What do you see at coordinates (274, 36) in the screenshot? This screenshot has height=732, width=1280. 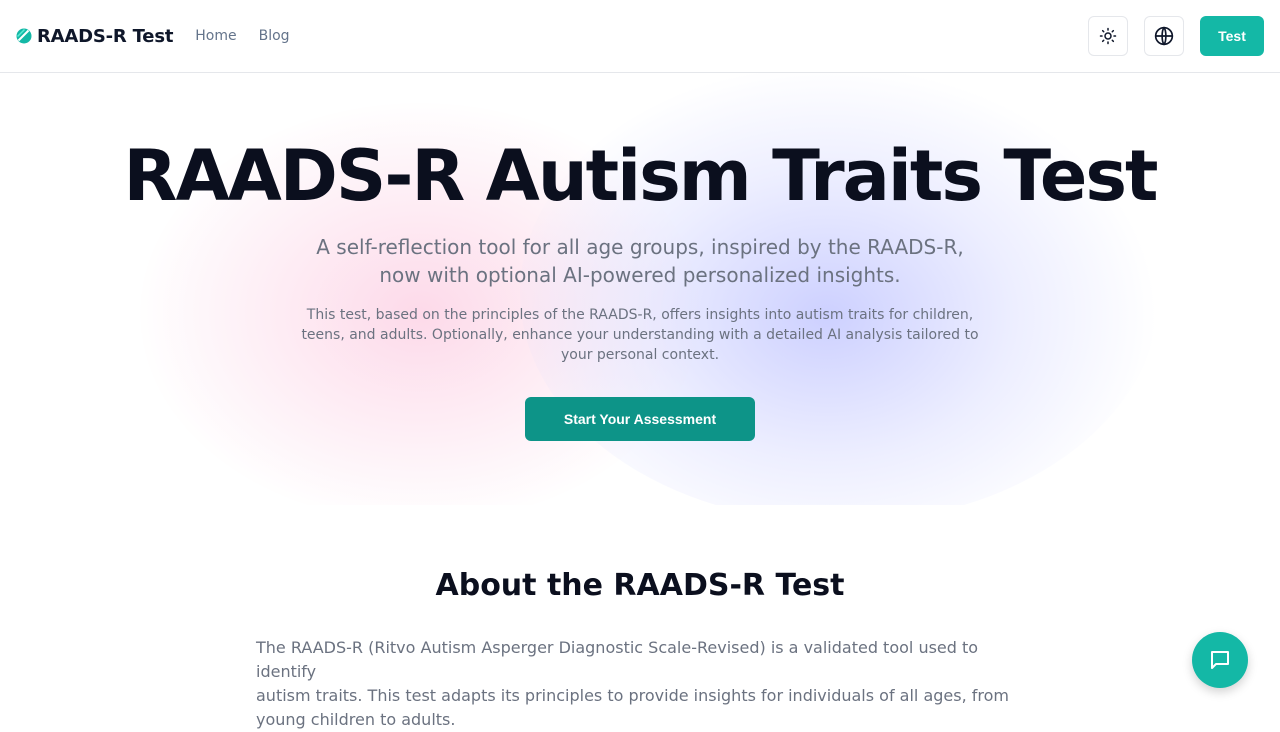 I see `nav-blog-link: Blog` at bounding box center [274, 36].